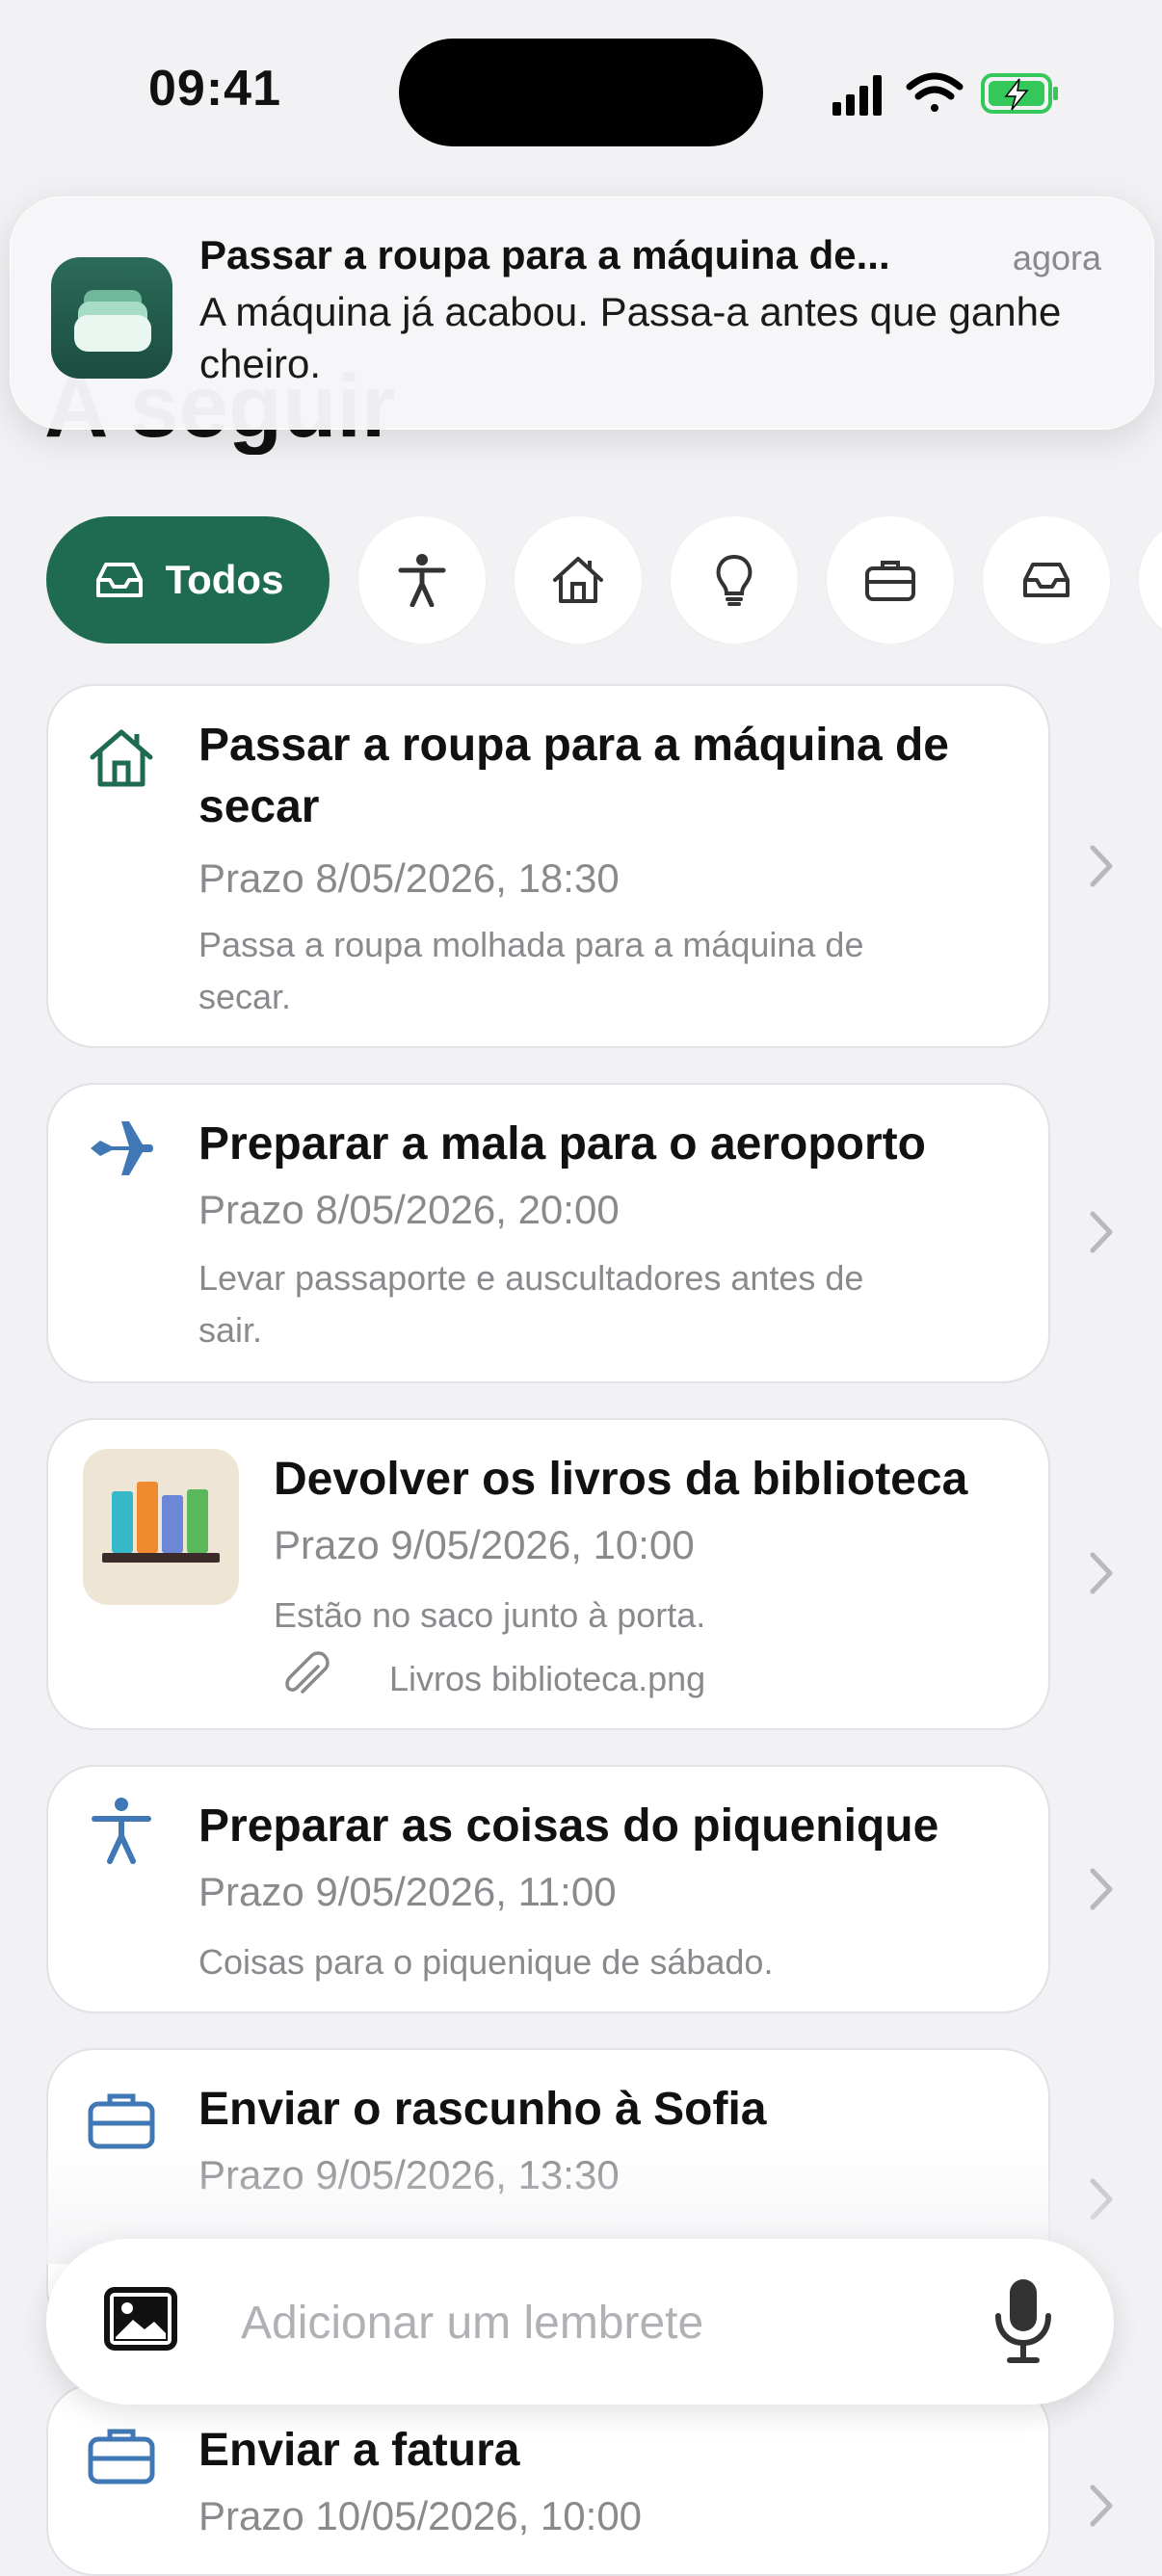  I want to click on reminder-title: Enviar o rascunho à Sofia, so click(483, 2109).